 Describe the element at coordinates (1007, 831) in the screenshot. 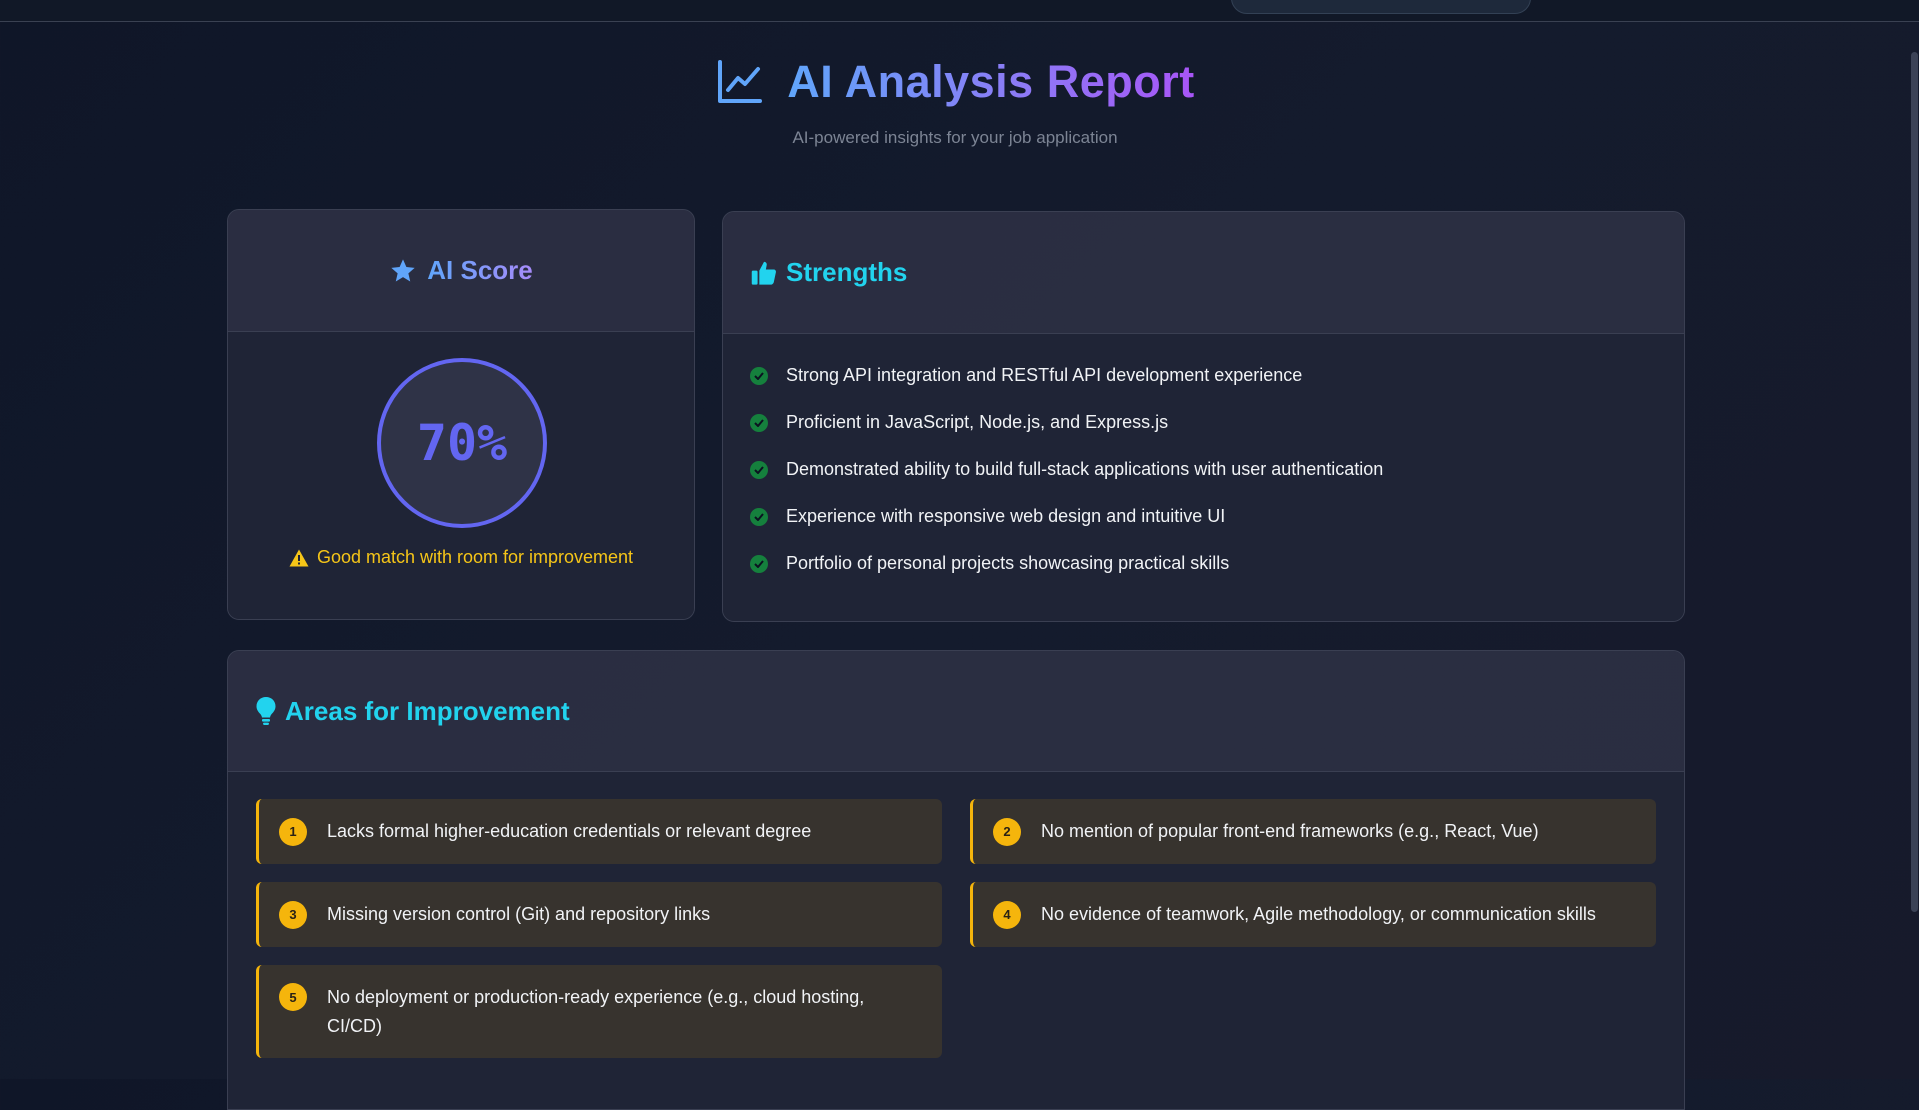

I see `improvement-number: 2` at that location.